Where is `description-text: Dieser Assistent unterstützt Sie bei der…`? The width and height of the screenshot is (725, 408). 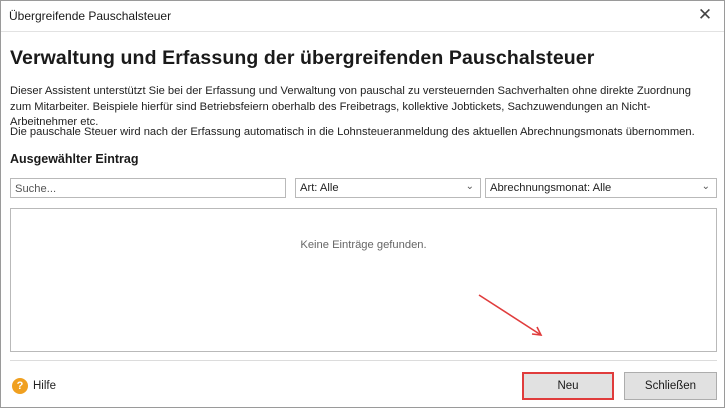 description-text: Dieser Assistent unterstützt Sie bei der… is located at coordinates (350, 106).